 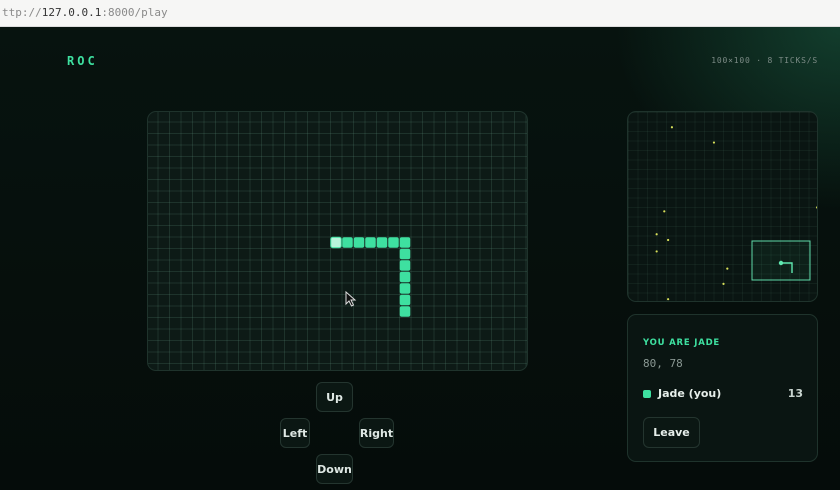 What do you see at coordinates (671, 432) in the screenshot?
I see `leave-button: Leave` at bounding box center [671, 432].